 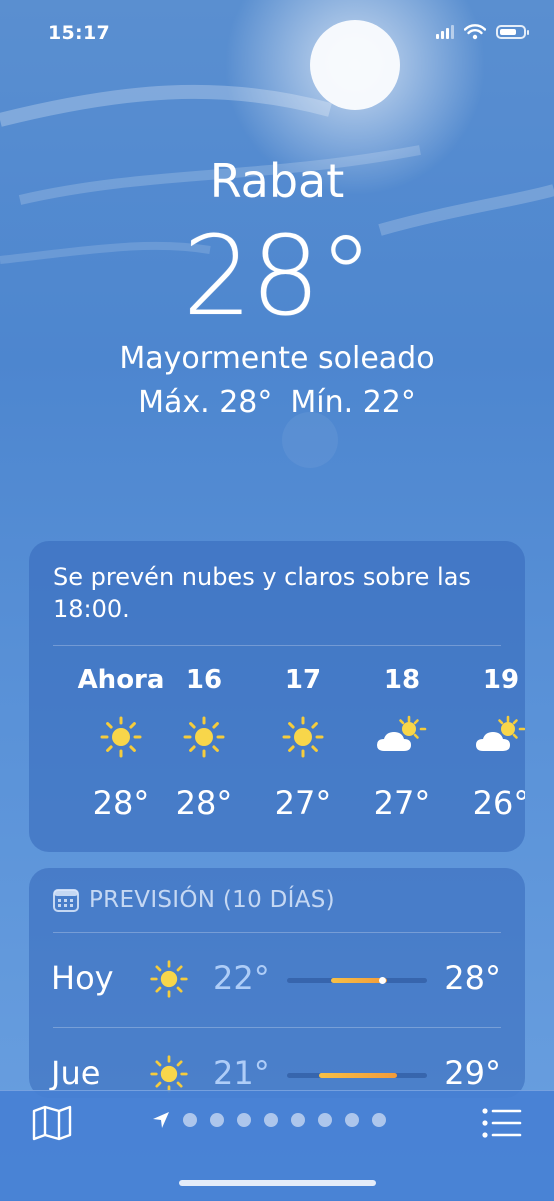 I want to click on forecast-header: PREVISIÓN (10 DÍAS), so click(x=277, y=891).